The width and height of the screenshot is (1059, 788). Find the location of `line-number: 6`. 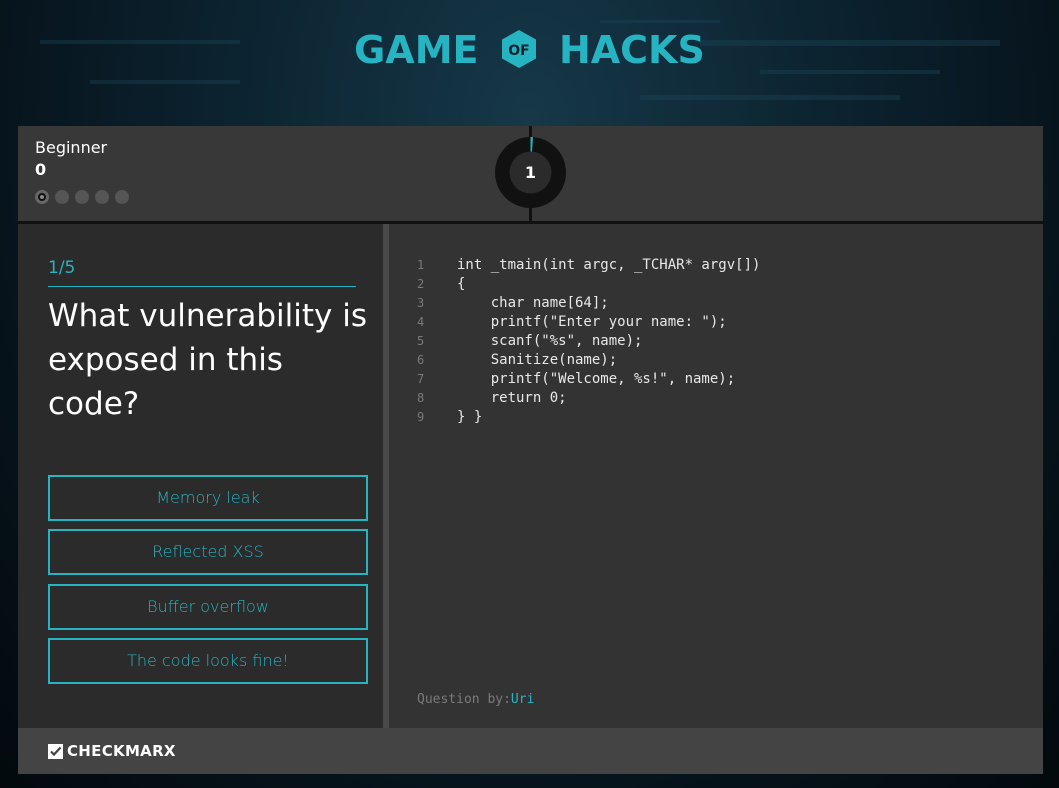

line-number: 6 is located at coordinates (421, 360).